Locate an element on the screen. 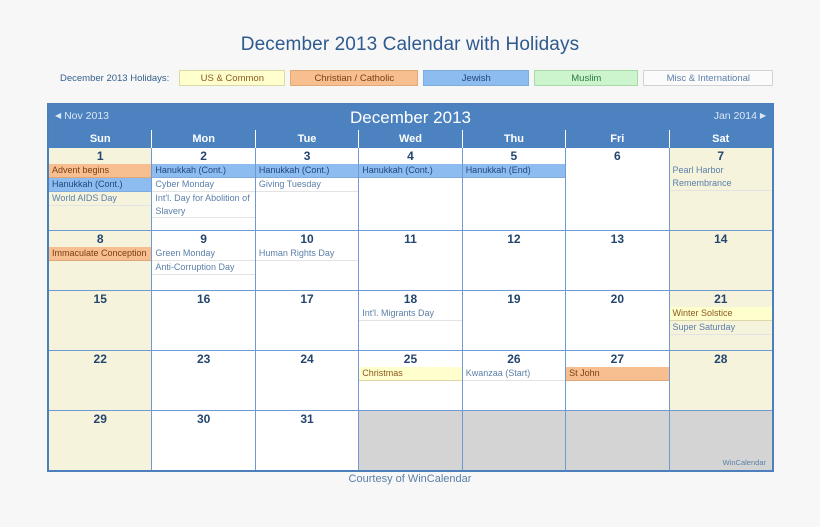  day-cell-23: 23 is located at coordinates (204, 380).